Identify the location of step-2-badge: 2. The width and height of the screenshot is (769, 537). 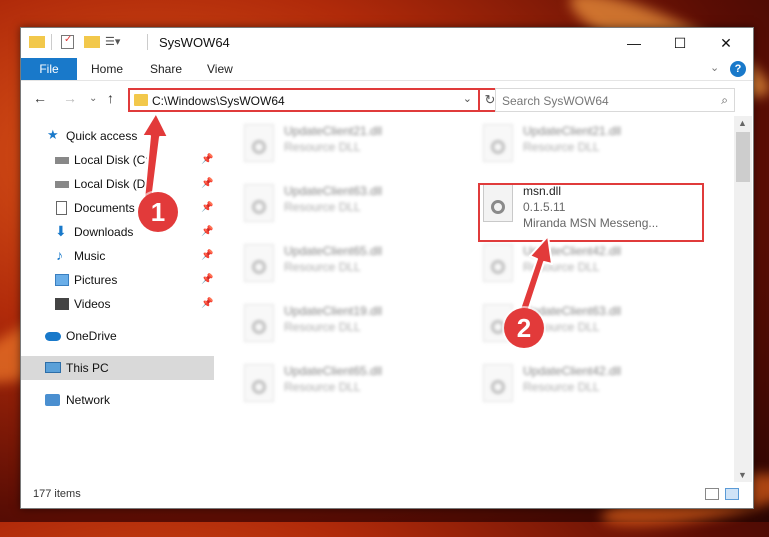
(524, 328).